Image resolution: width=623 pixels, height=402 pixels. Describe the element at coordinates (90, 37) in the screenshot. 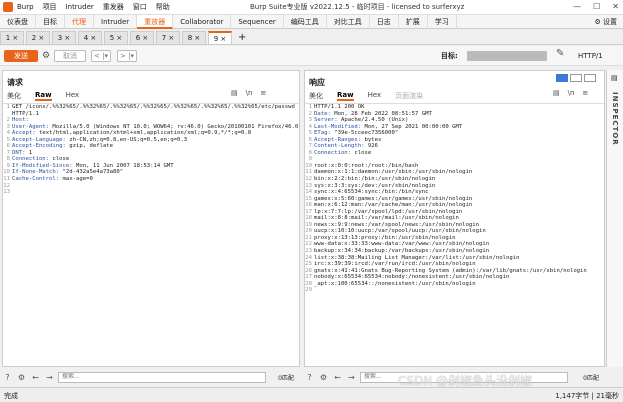

I see `repeater-tab: 4 ×` at that location.